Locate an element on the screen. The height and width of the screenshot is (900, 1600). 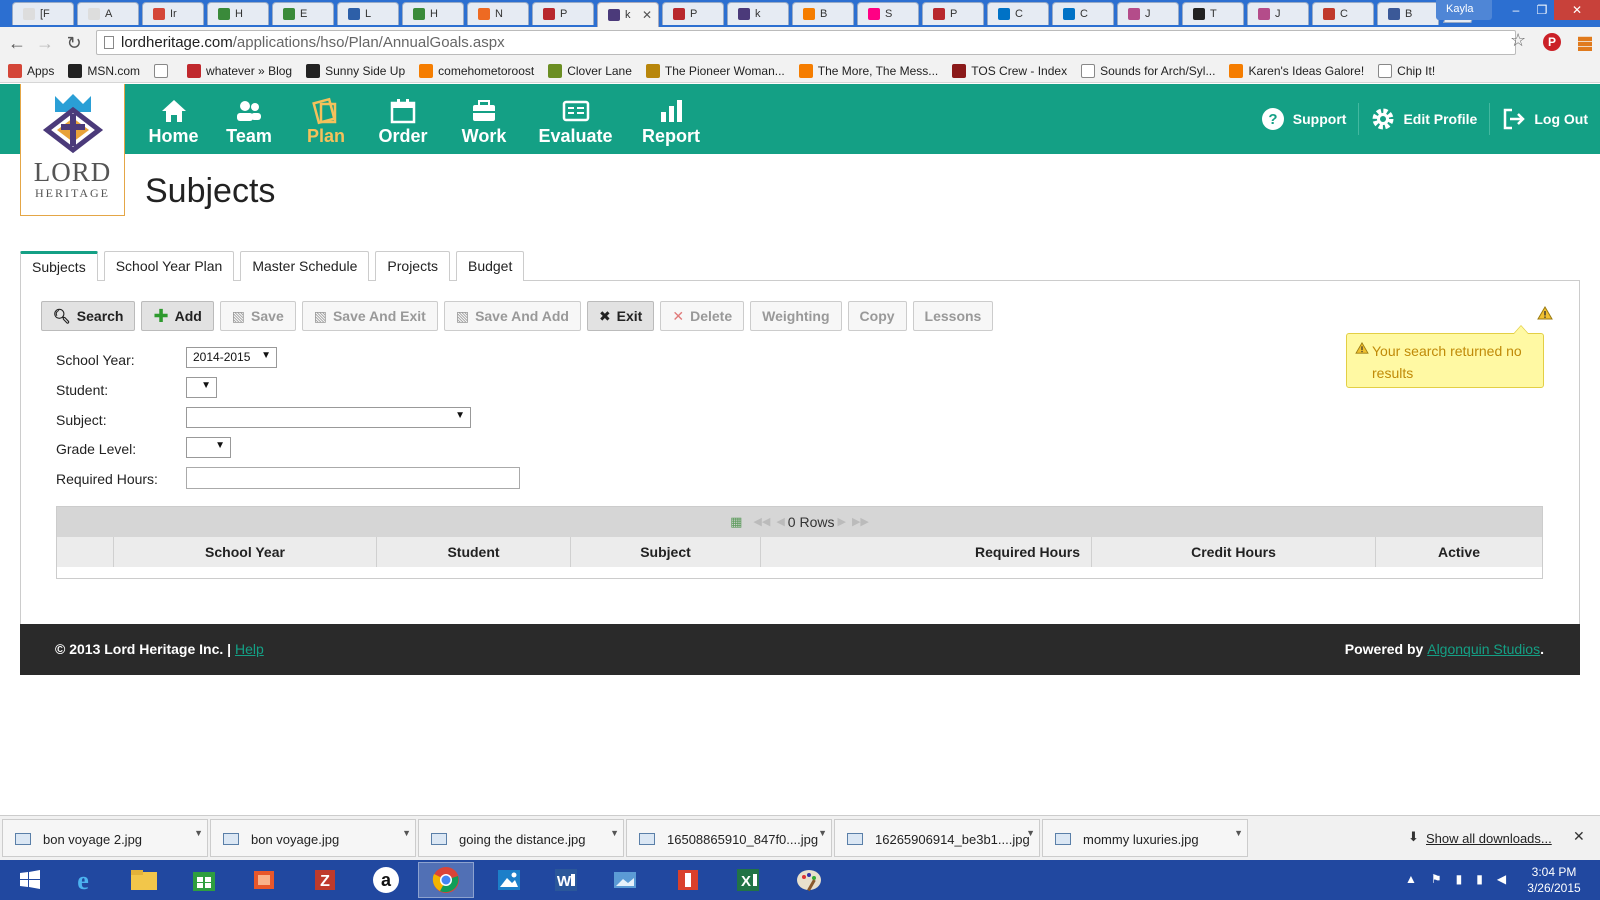
network-icon: ▮ is located at coordinates (1479, 879).